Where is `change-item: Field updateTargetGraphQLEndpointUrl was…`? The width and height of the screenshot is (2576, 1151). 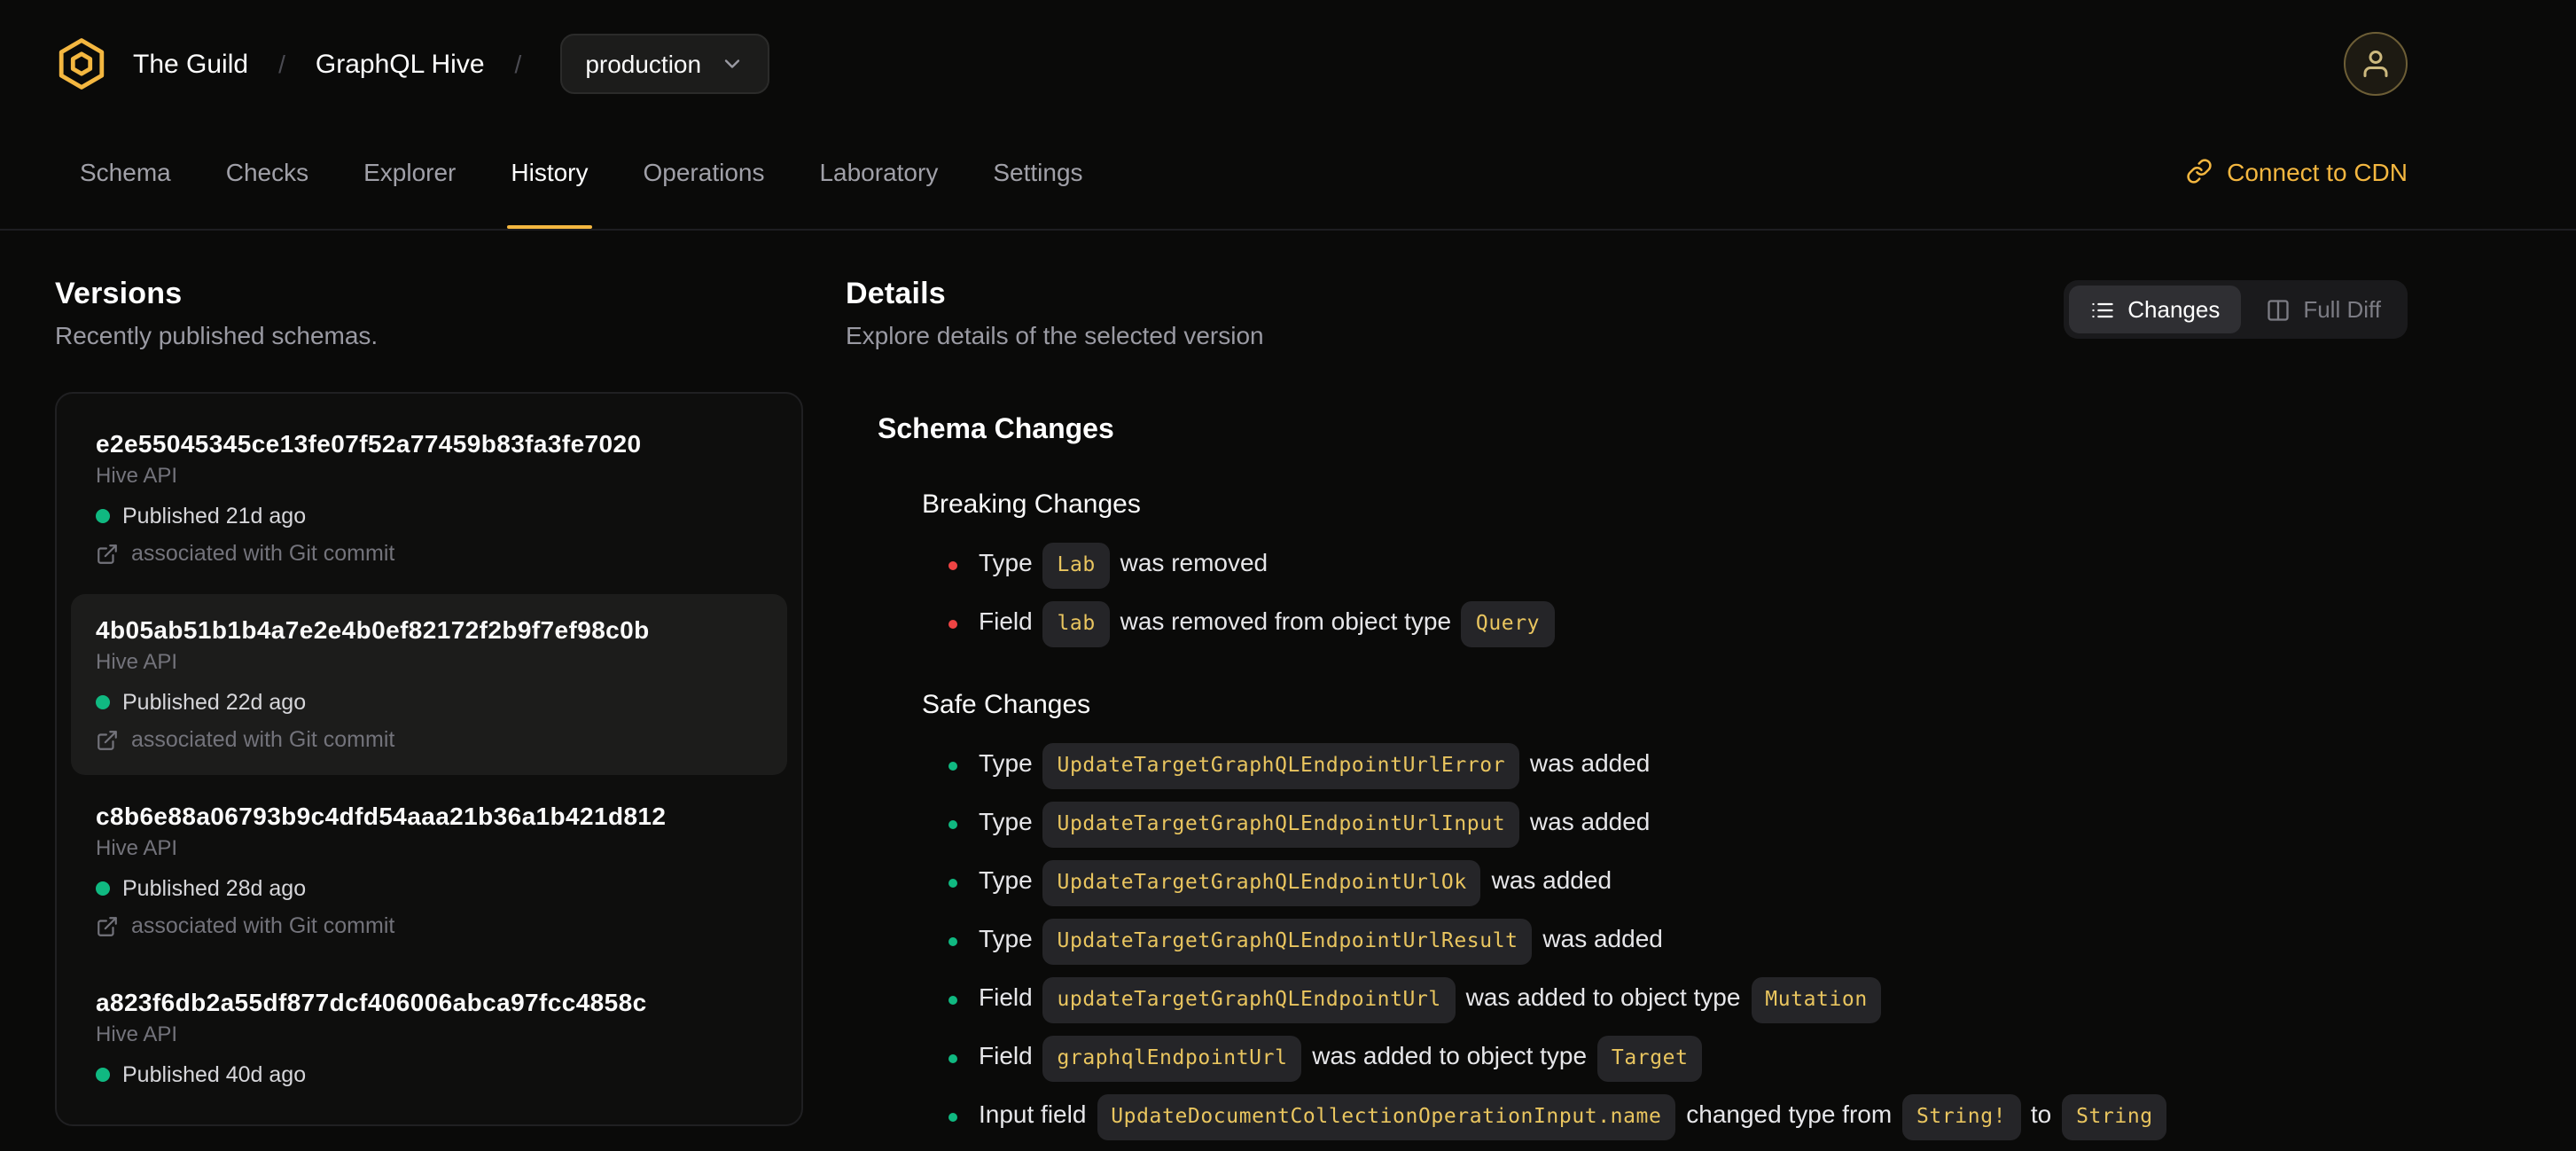
change-item: Field updateTargetGraphQLEndpointUrl was… is located at coordinates (1678, 1000).